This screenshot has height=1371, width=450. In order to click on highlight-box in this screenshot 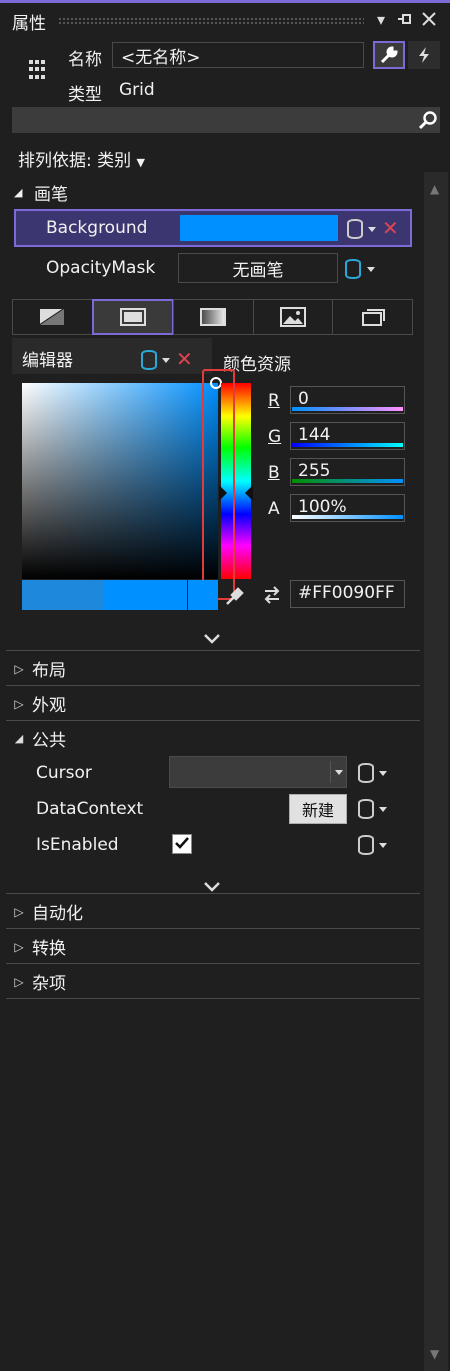, I will do `click(218, 484)`.